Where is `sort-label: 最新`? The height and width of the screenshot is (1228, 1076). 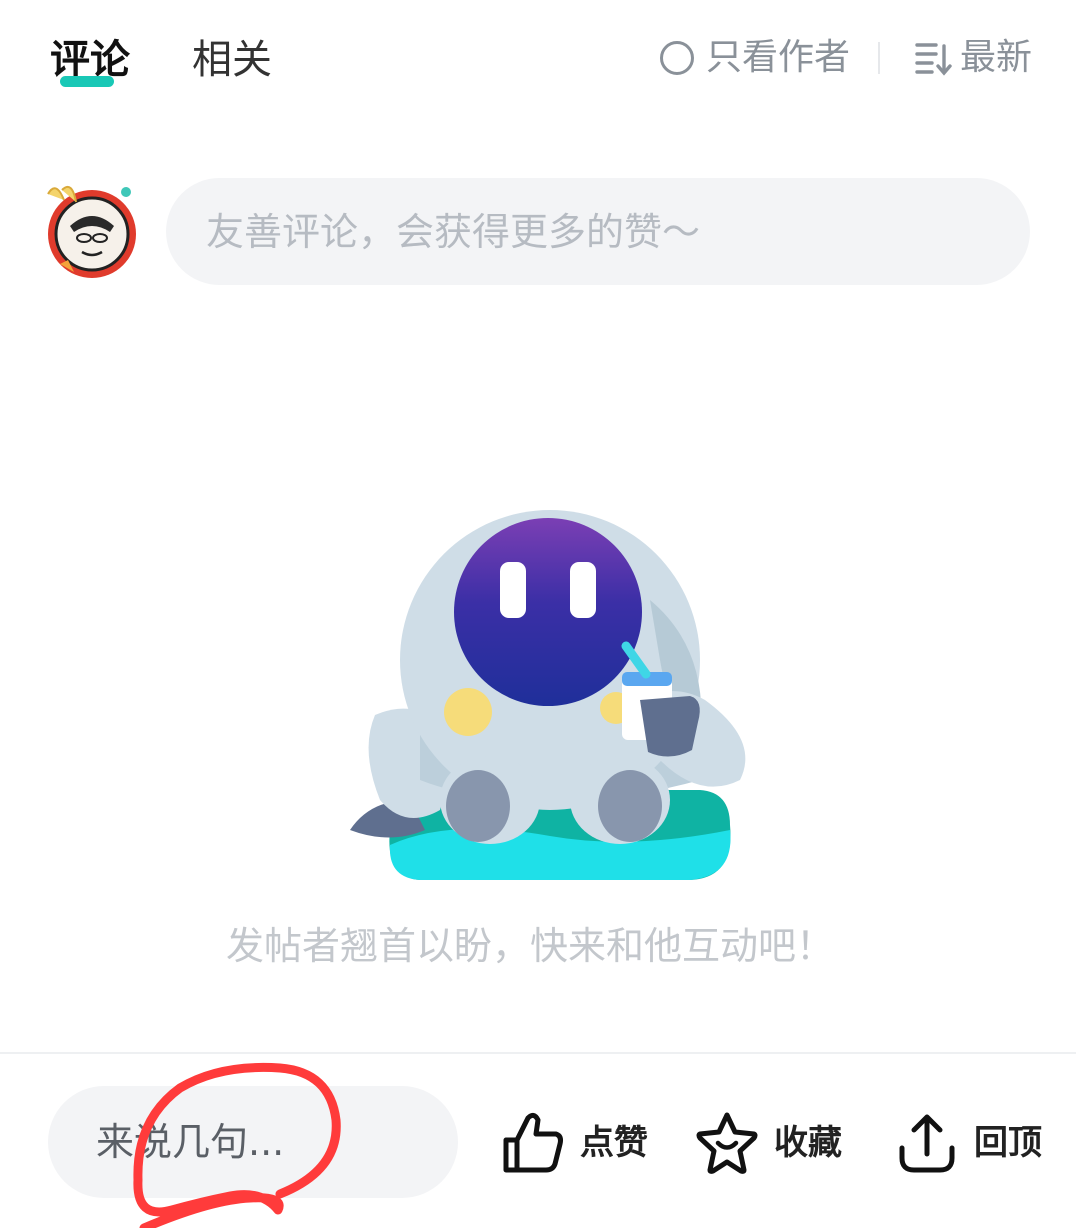 sort-label: 最新 is located at coordinates (996, 57).